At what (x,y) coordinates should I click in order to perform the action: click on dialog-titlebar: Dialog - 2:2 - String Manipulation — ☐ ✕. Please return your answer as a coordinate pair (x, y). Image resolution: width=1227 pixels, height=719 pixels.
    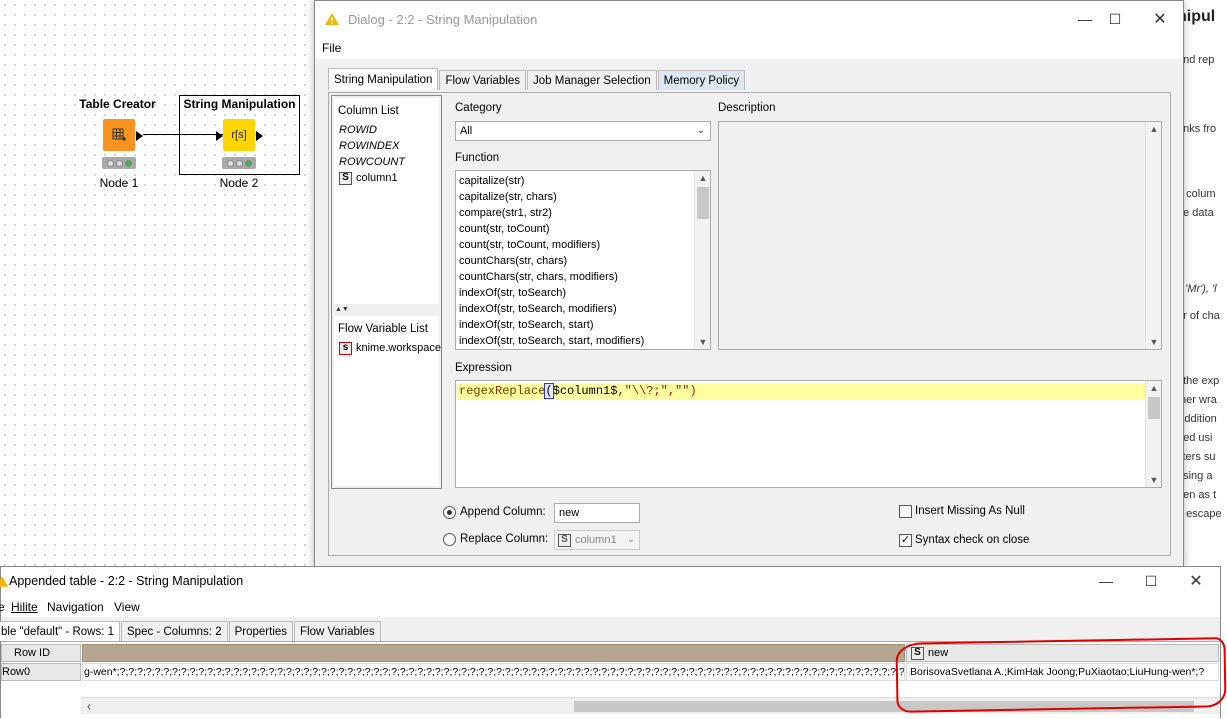
    Looking at the image, I should click on (749, 19).